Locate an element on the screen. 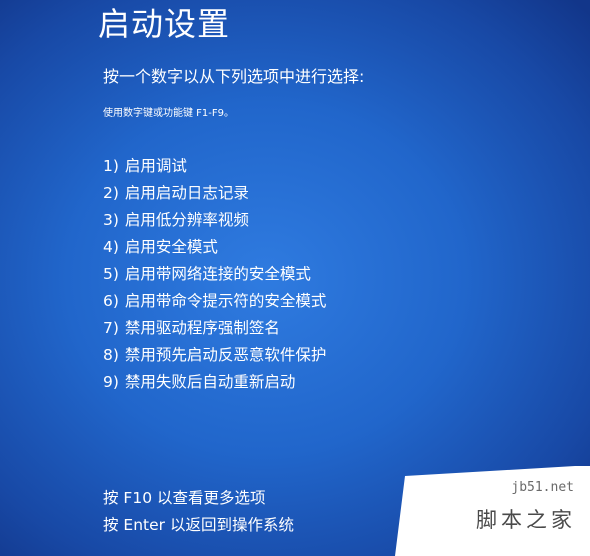  option-number: 5) is located at coordinates (111, 274).